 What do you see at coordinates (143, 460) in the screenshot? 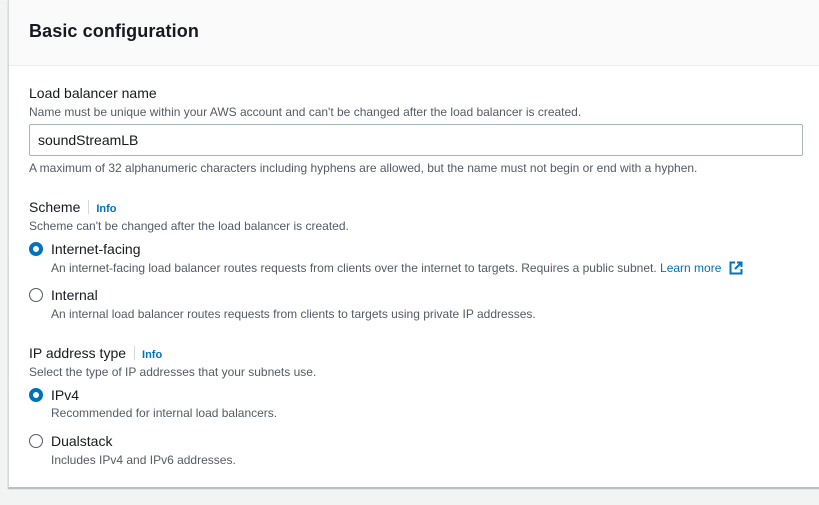
I see `dualstack-description: Includes IPv4 and IPv6 addresses.` at bounding box center [143, 460].